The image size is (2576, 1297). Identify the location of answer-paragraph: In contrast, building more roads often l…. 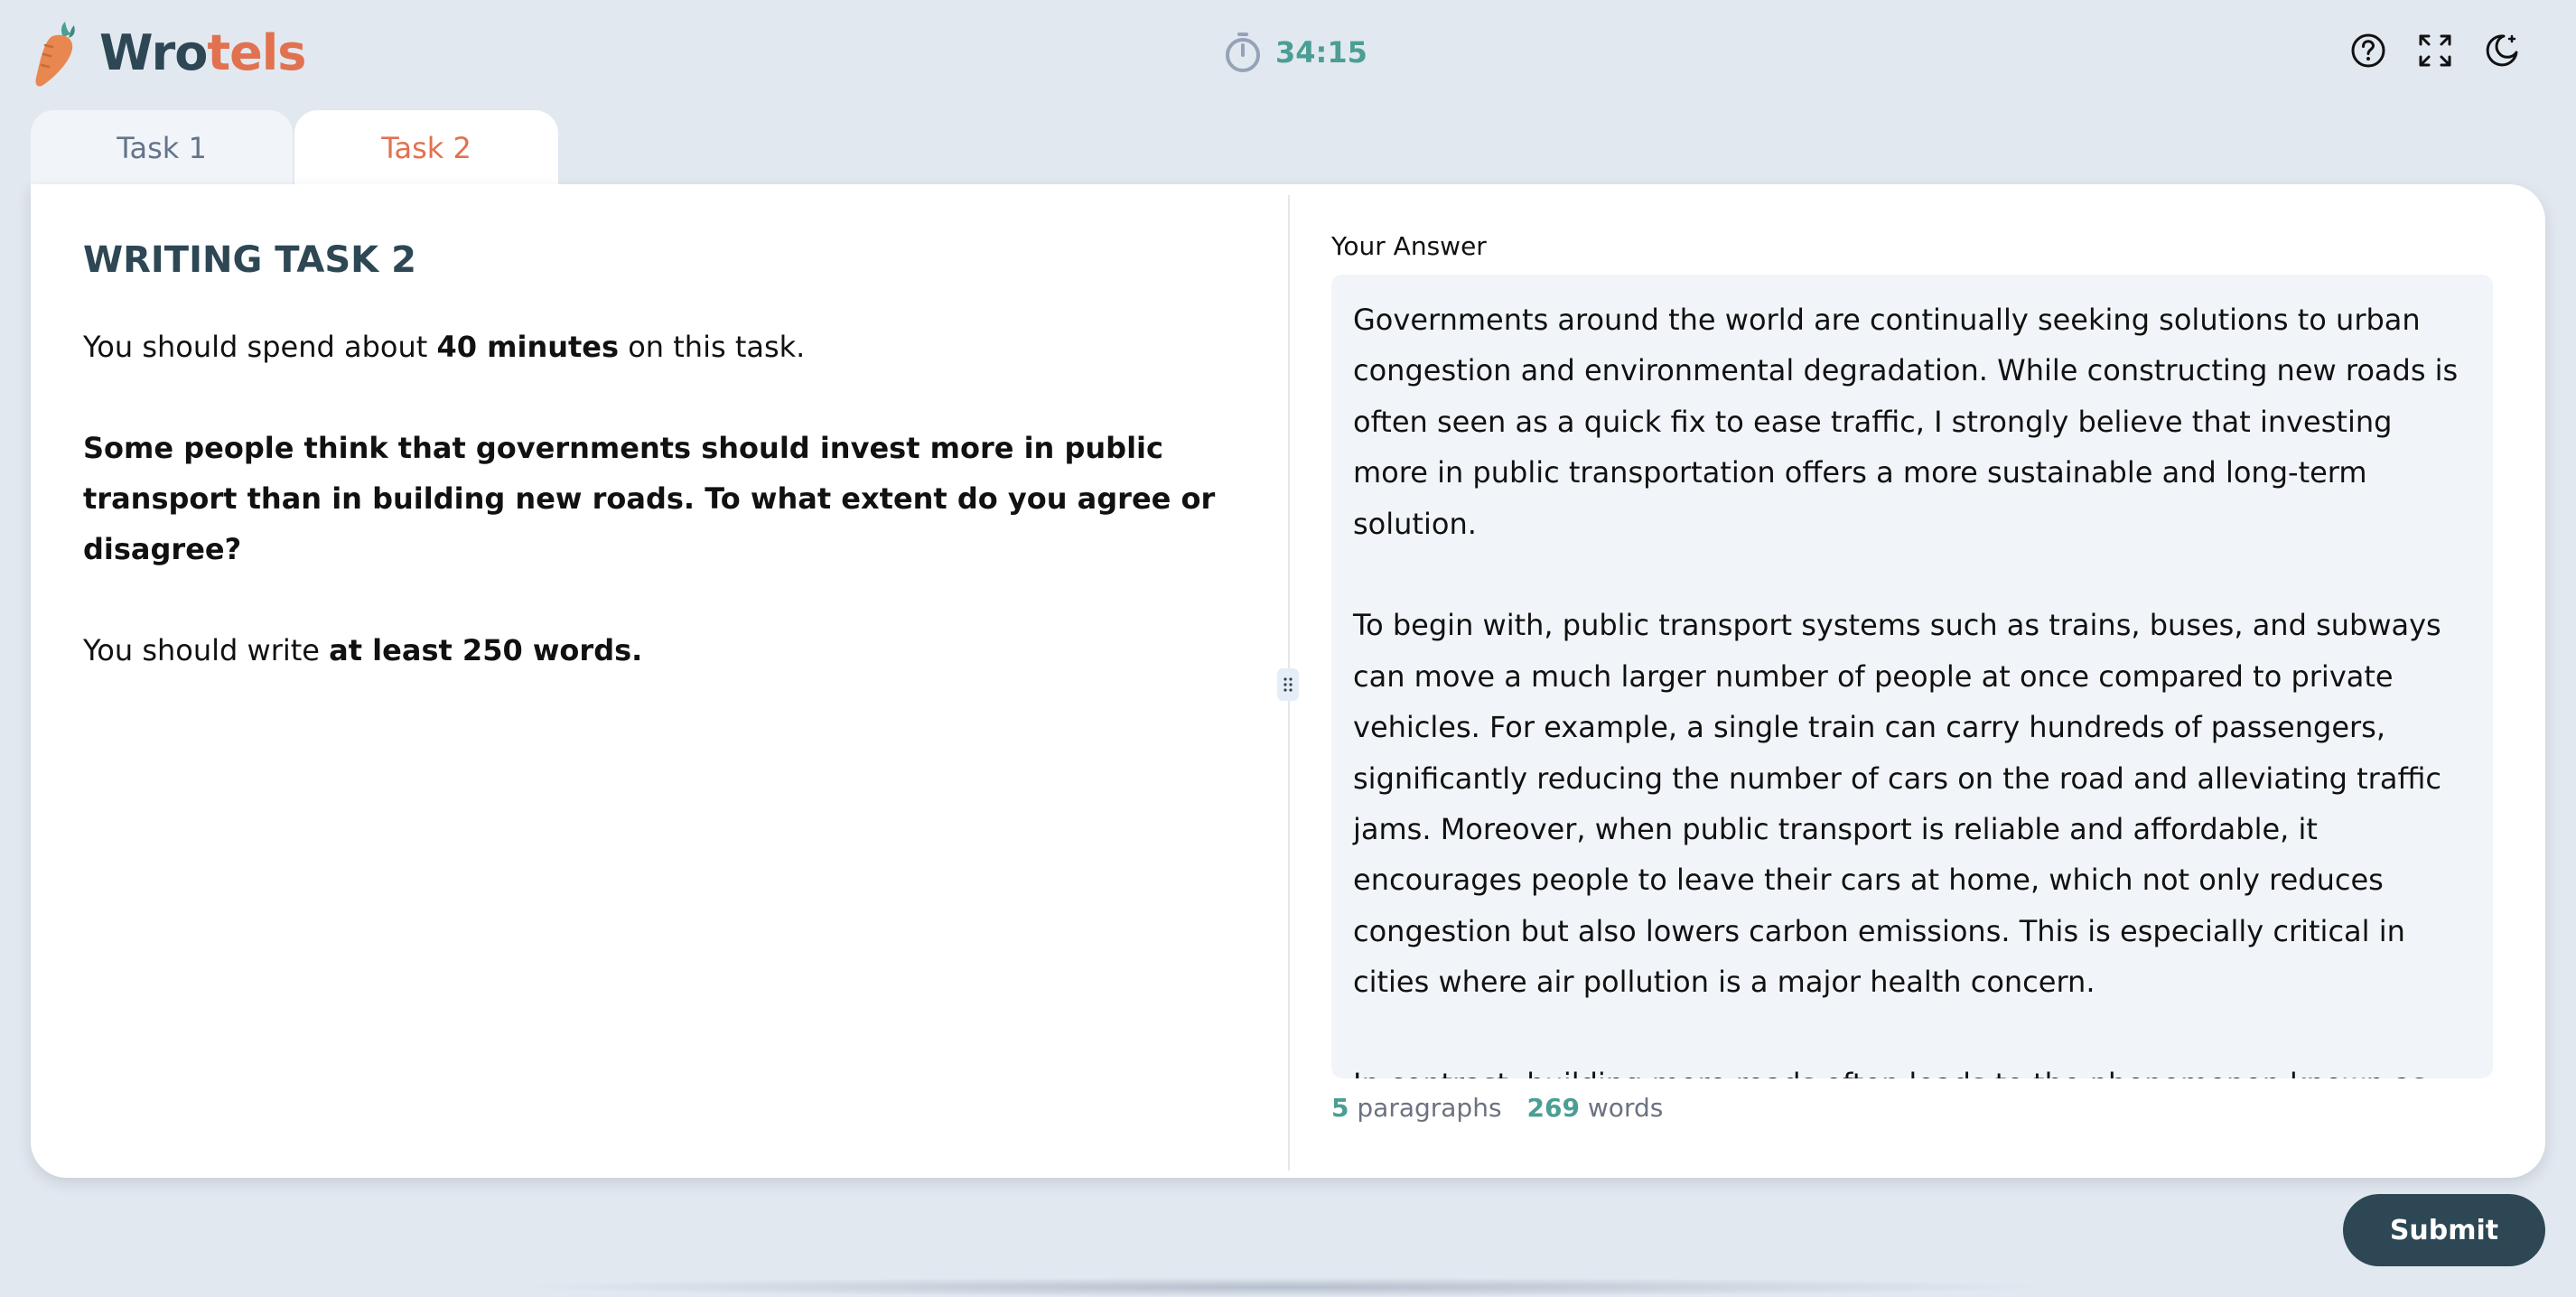
(1912, 1068).